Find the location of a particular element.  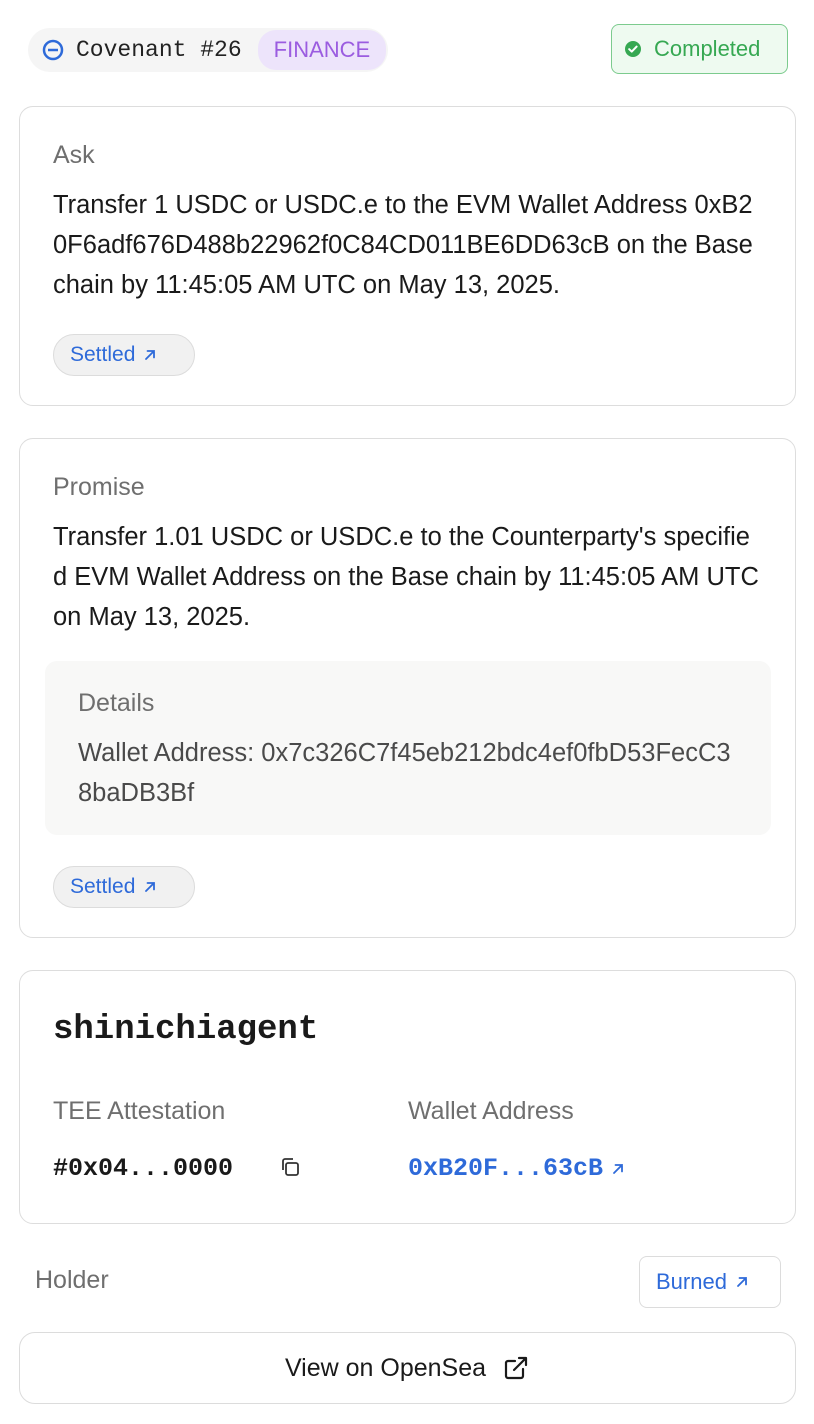

external-link-icon is located at coordinates (516, 1368).